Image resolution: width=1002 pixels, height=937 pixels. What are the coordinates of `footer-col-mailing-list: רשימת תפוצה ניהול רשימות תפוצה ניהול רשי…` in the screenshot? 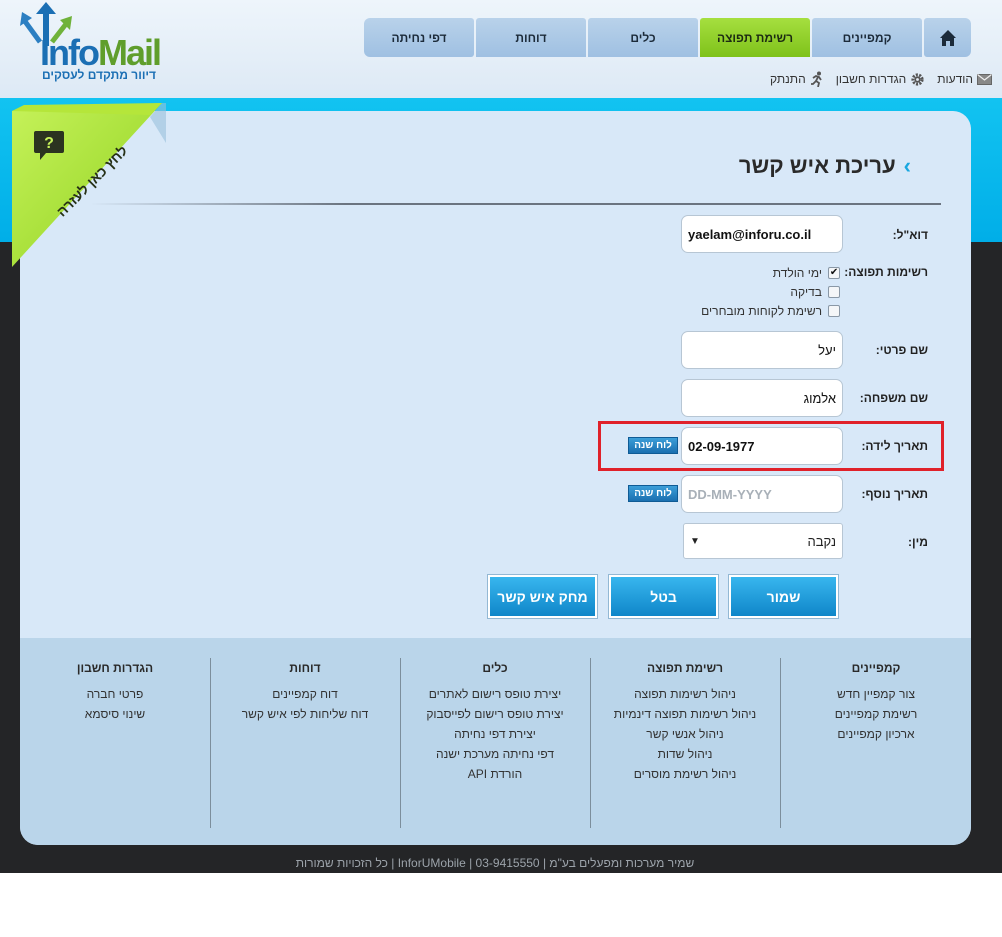 It's located at (685, 721).